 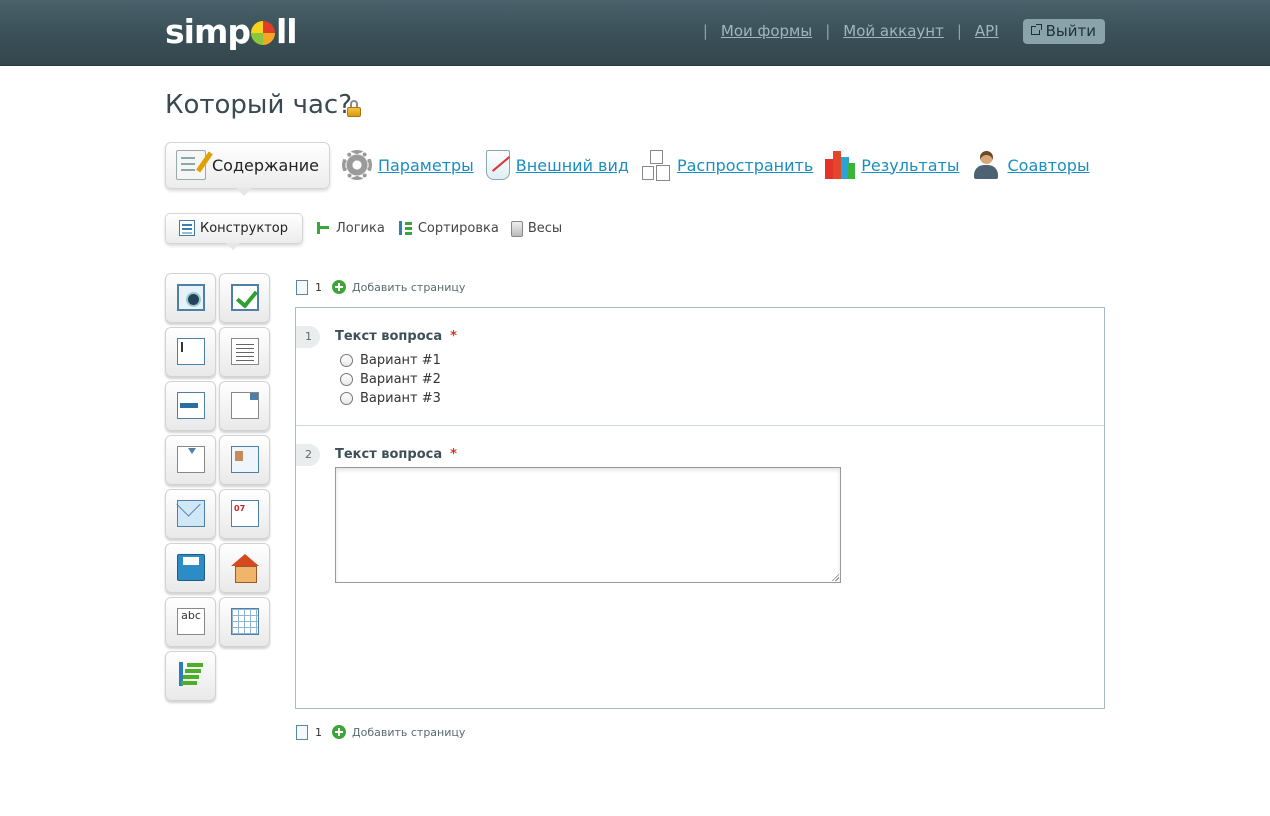 I want to click on tab-label: Параметры, so click(x=425, y=165).